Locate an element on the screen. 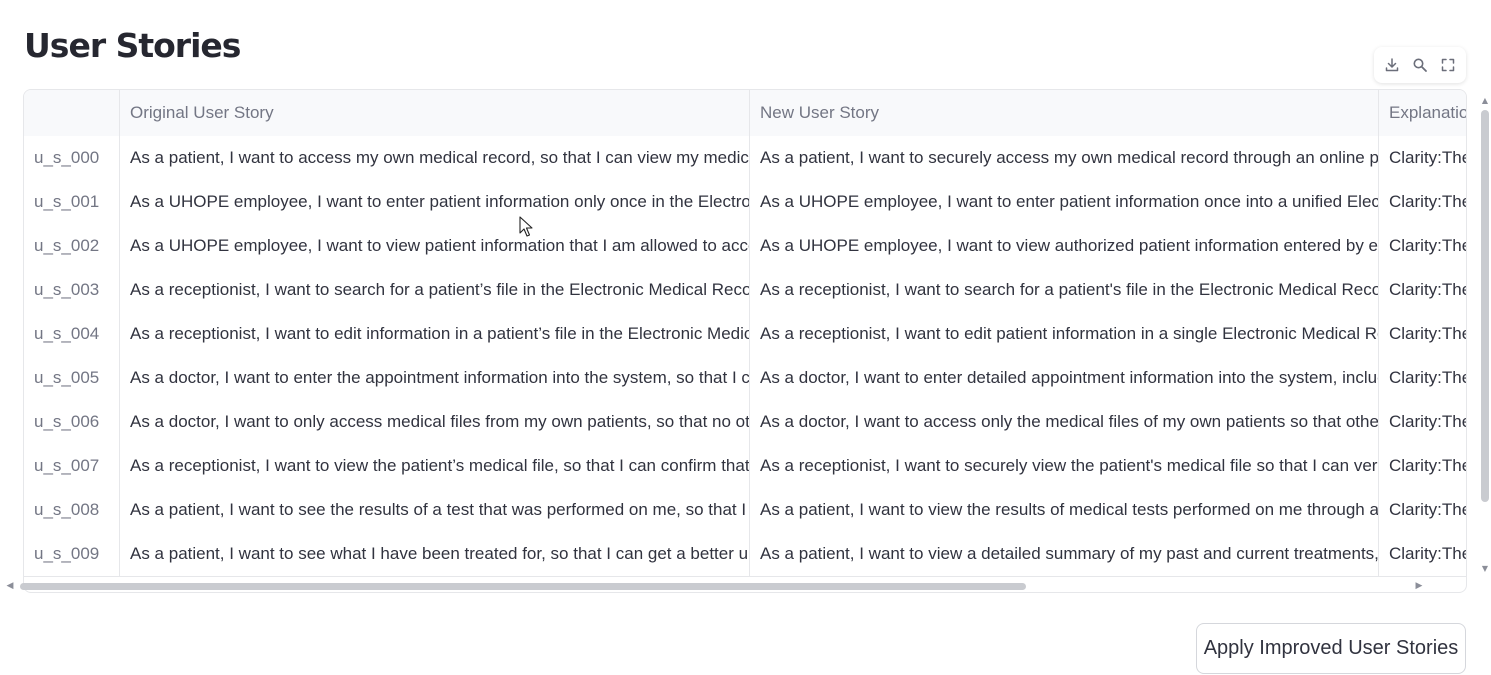 The image size is (1491, 675). column-header-index is located at coordinates (72, 113).